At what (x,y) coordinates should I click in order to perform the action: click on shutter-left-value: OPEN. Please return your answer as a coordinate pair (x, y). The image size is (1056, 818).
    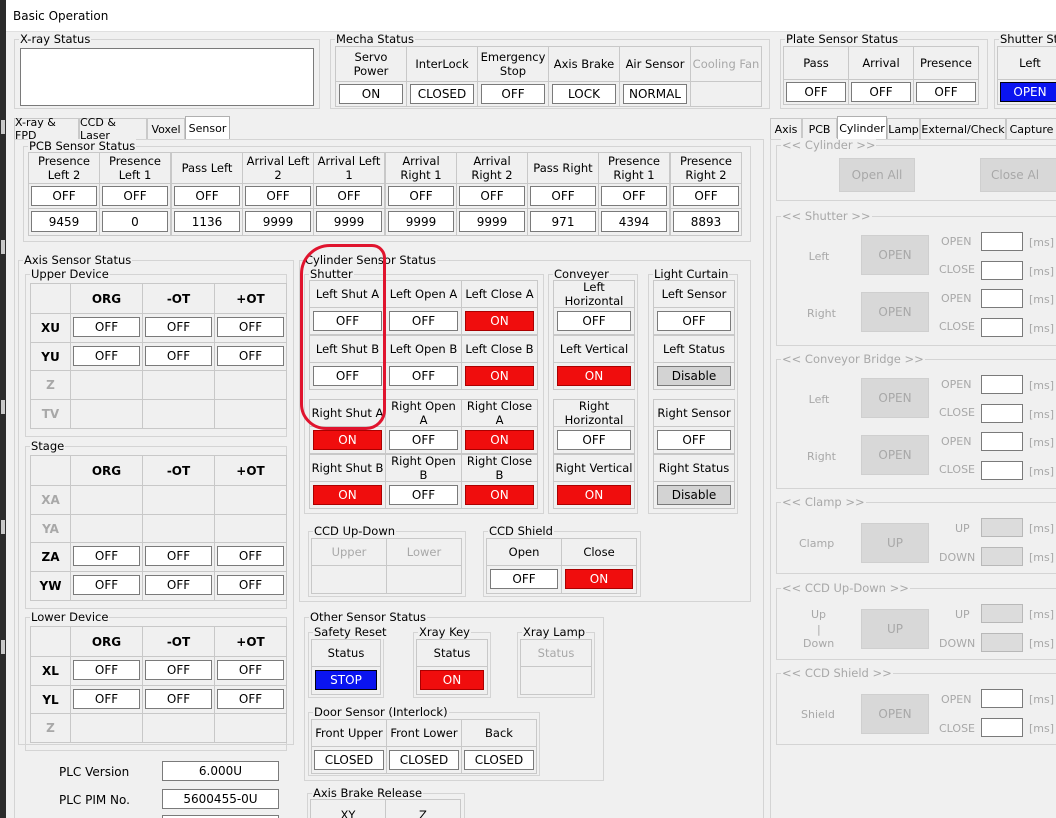
    Looking at the image, I should click on (1028, 92).